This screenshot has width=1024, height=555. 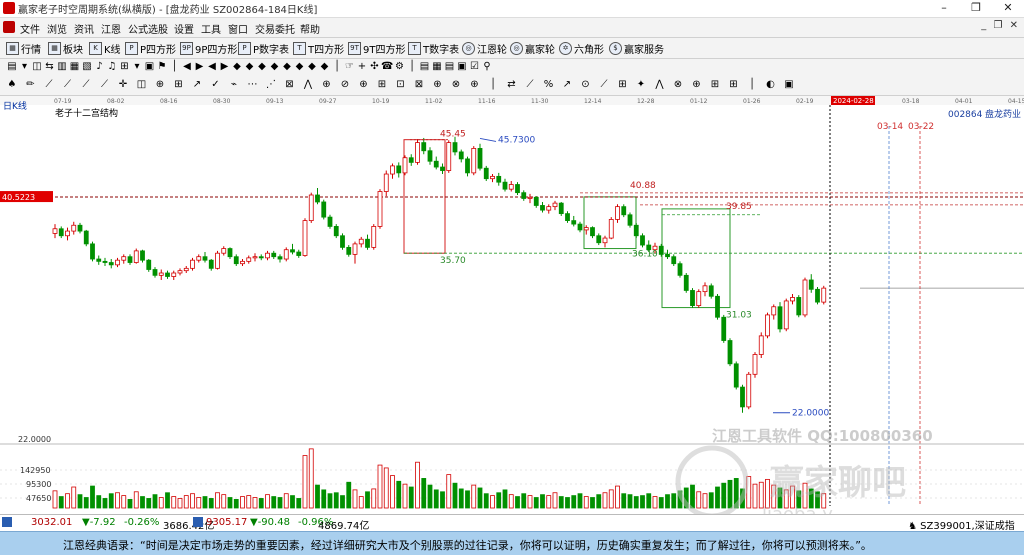 I want to click on tb1-tool-0-icon: ▤, so click(x=12, y=67).